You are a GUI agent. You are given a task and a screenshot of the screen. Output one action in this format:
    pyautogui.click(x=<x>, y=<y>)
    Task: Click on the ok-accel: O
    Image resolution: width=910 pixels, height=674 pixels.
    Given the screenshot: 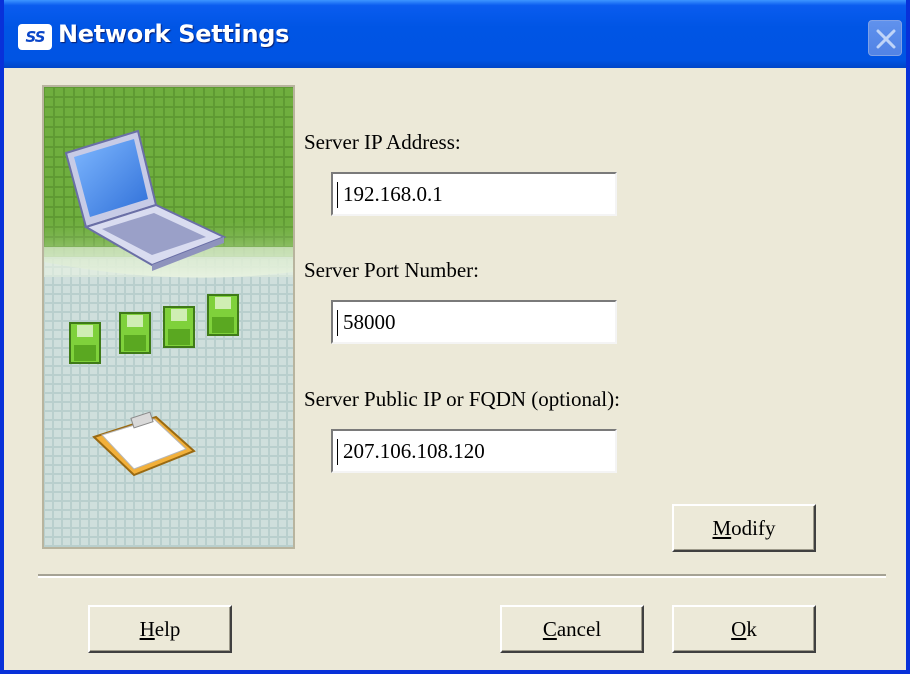 What is the action you would take?
    pyautogui.click(x=739, y=628)
    